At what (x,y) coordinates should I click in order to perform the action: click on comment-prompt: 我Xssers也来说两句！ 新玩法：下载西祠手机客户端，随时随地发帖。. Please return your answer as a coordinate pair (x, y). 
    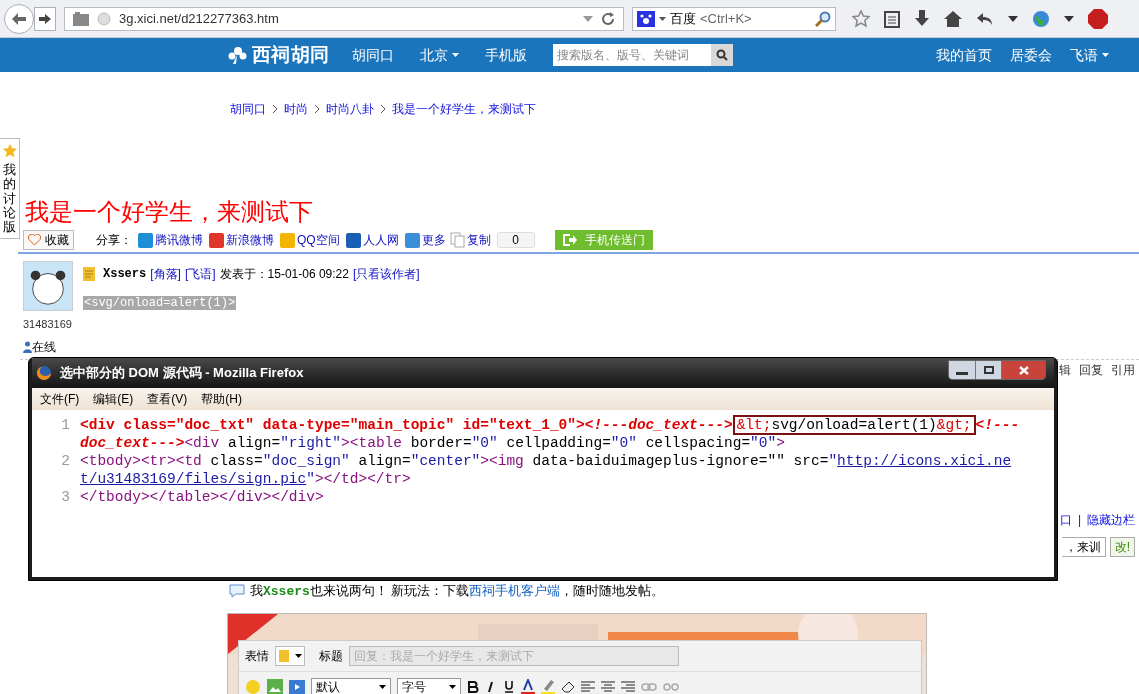
    Looking at the image, I should click on (457, 591).